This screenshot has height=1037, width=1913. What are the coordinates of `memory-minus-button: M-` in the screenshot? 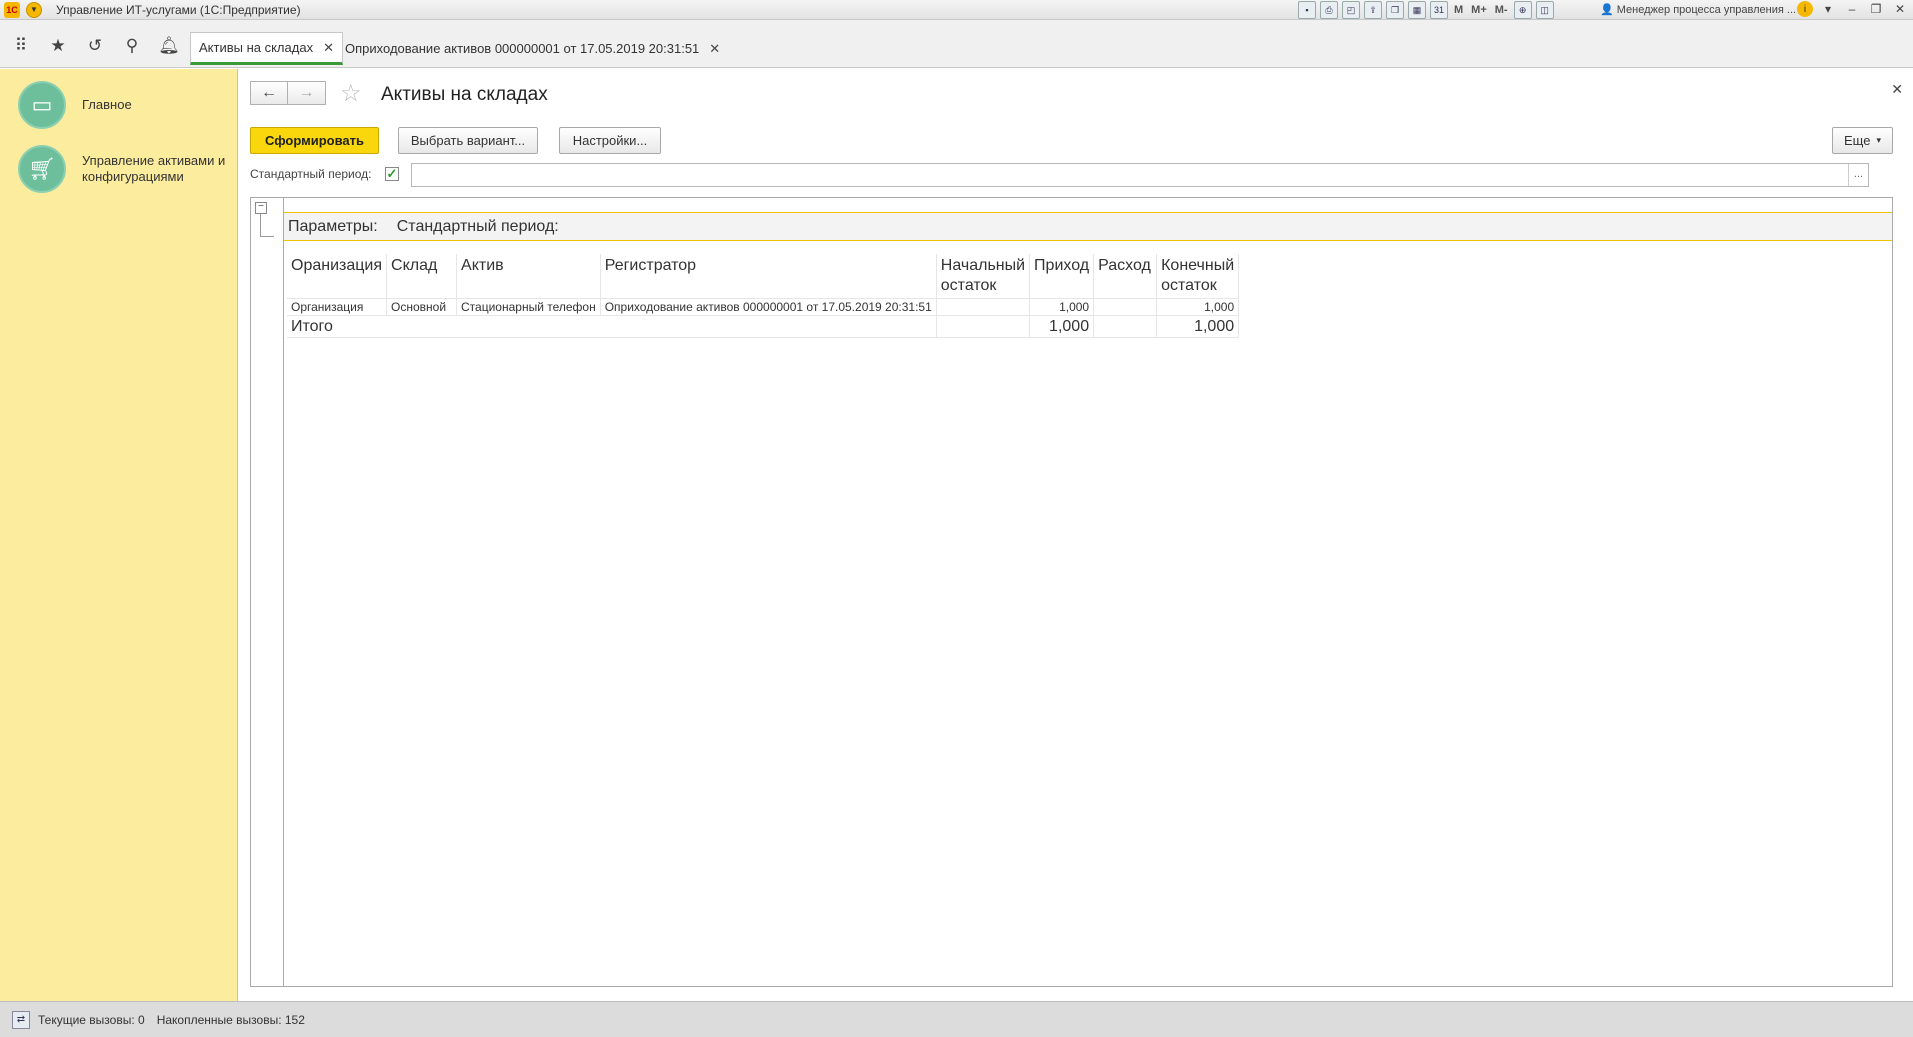 It's located at (1501, 10).